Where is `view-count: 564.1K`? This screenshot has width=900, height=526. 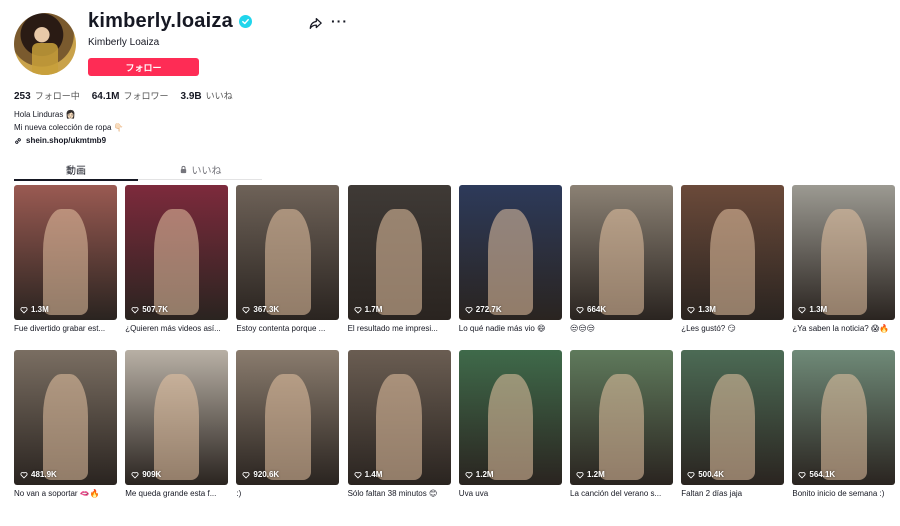
view-count: 564.1K is located at coordinates (816, 474).